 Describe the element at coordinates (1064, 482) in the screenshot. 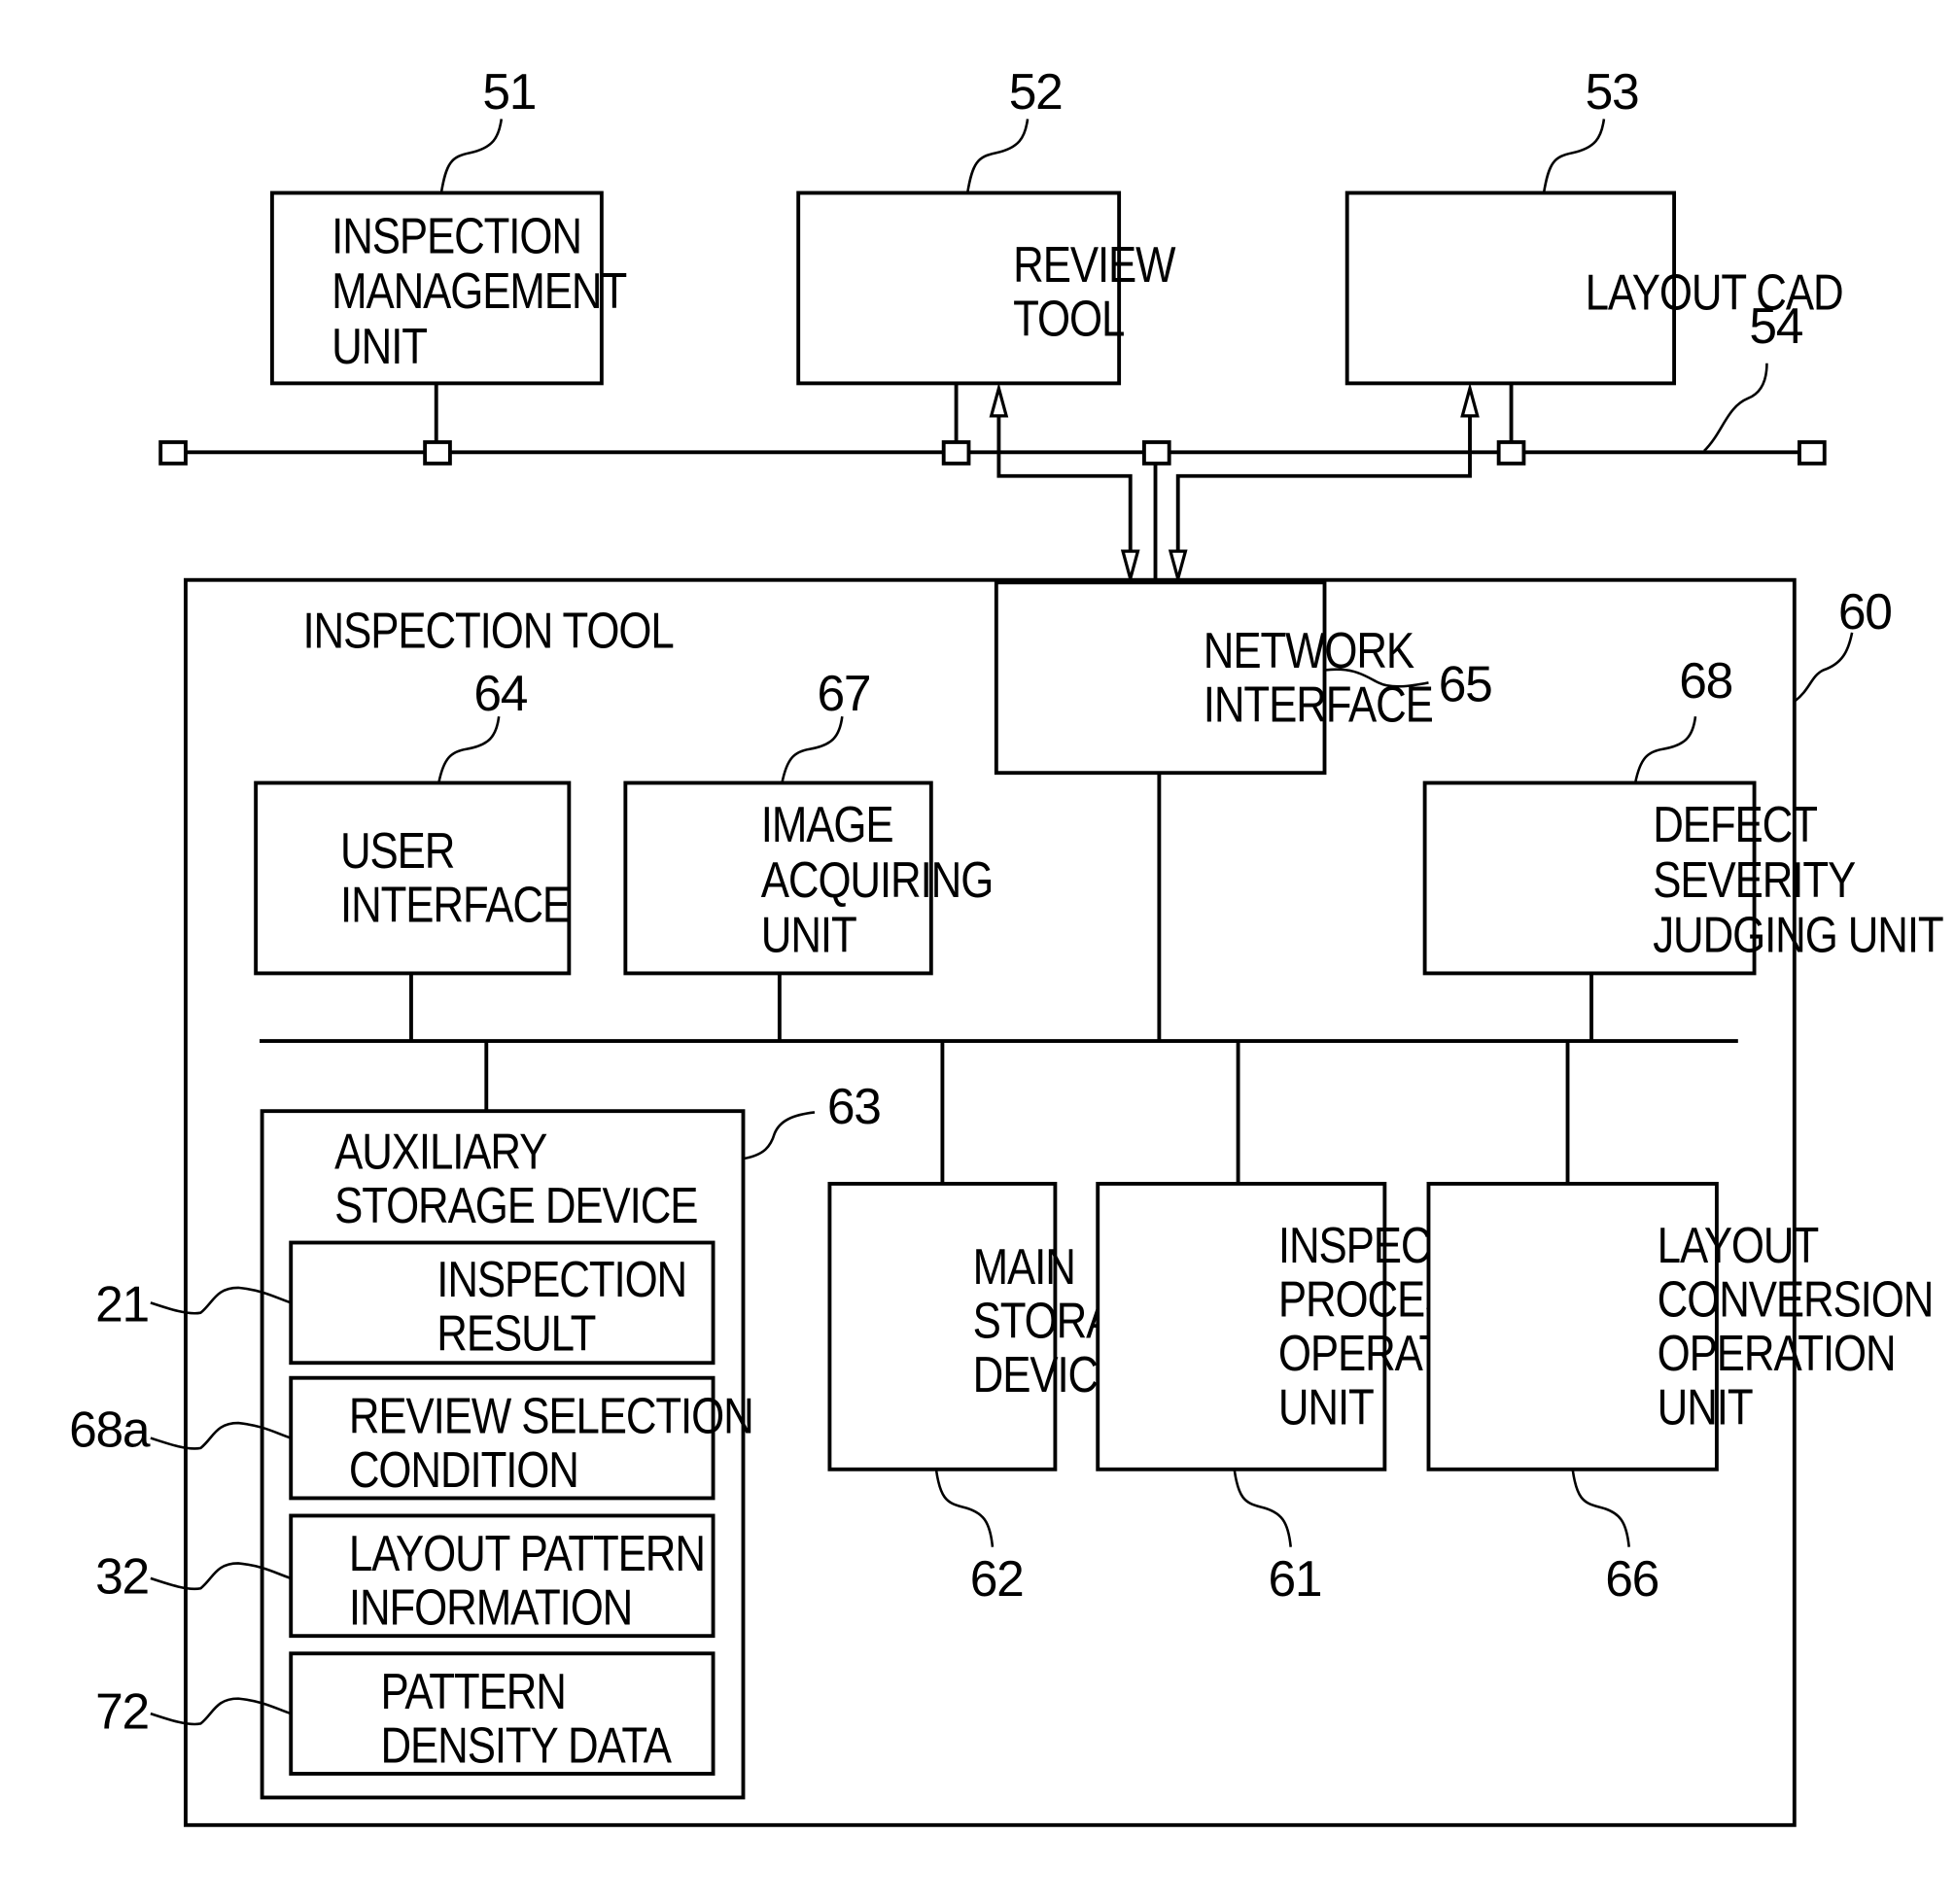

I see `flow-review-to-ni` at that location.